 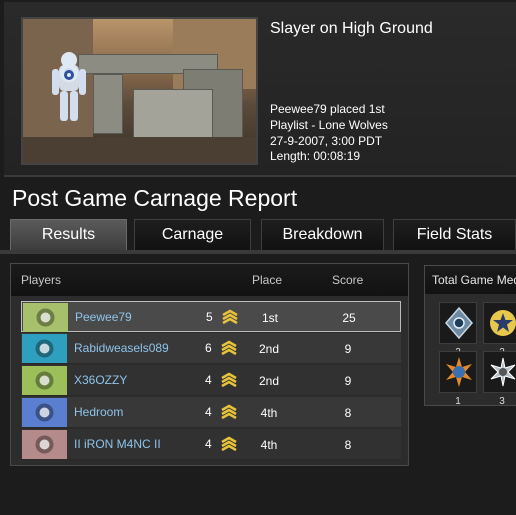 I want to click on medals-title: Total Game Medals, so click(x=474, y=280).